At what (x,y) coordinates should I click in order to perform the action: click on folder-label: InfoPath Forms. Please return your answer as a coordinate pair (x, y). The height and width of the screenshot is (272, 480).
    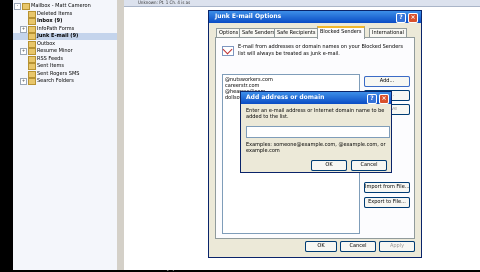
    Looking at the image, I should click on (56, 28).